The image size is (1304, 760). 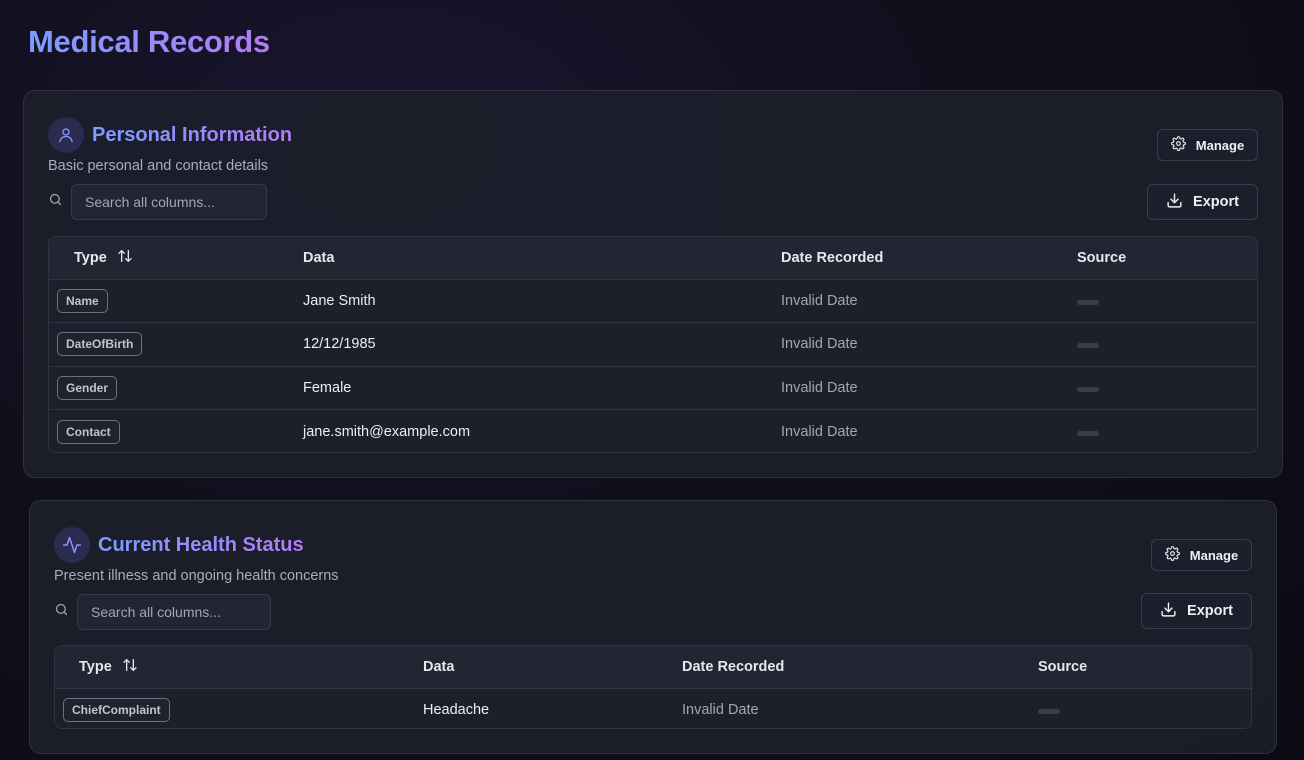 I want to click on table-row: DateOfBirth 12/12/1985 Invalid Date, so click(x=653, y=344).